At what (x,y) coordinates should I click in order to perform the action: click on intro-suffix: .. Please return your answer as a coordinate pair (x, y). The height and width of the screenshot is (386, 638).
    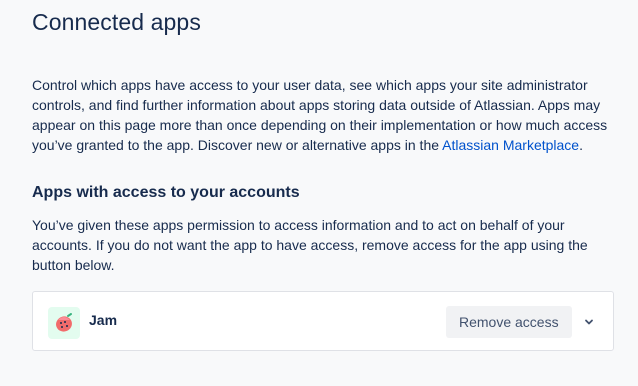
    Looking at the image, I should click on (581, 145).